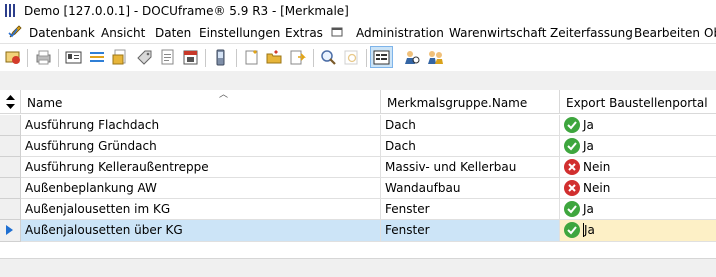 This screenshot has height=277, width=716. Describe the element at coordinates (224, 95) in the screenshot. I see `sort-ascending-icon: ︿` at that location.